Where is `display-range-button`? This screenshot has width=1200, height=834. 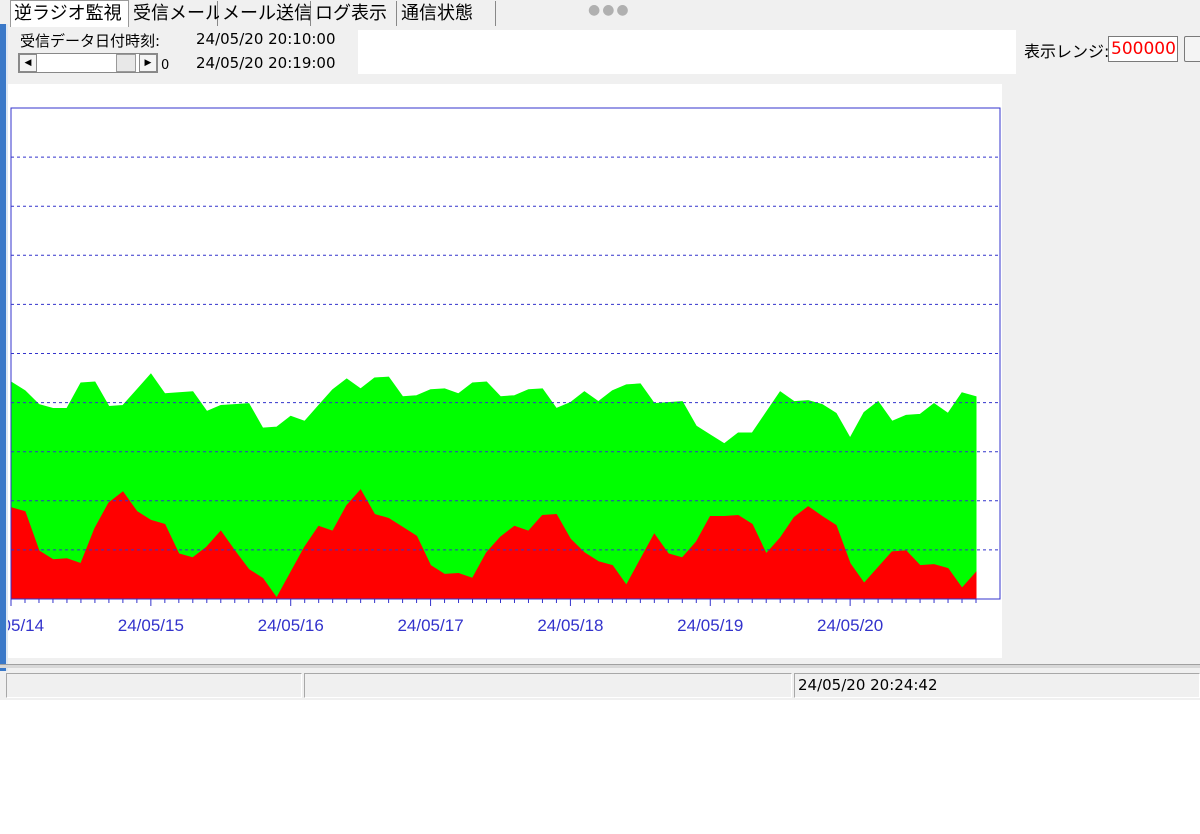
display-range-button is located at coordinates (1192, 49).